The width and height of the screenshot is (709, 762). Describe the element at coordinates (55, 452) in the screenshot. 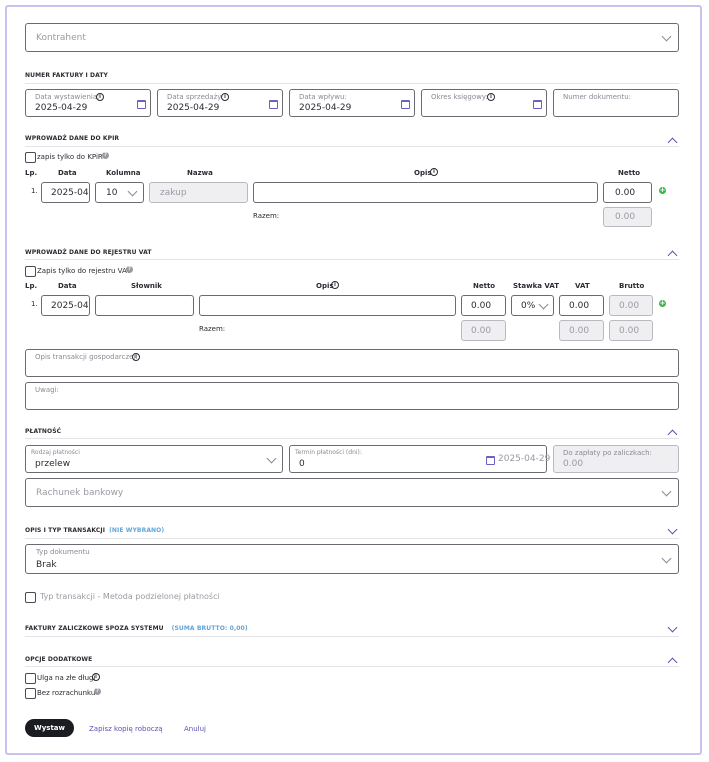

I see `payment-method-label: Rodzaj płatności` at that location.